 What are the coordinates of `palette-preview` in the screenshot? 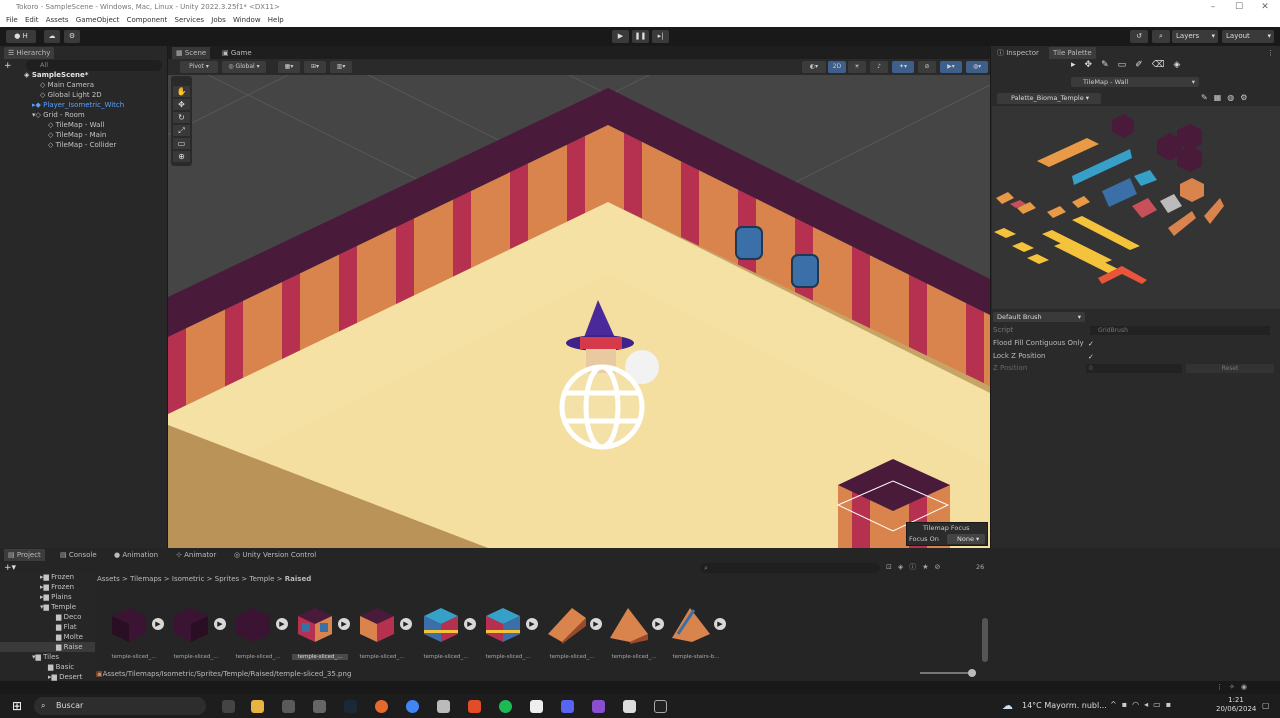 It's located at (1136, 207).